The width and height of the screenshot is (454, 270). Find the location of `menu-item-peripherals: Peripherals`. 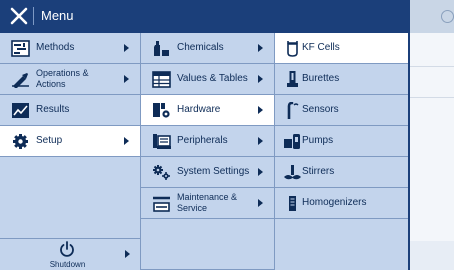

menu-item-peripherals: Peripherals is located at coordinates (207, 141).